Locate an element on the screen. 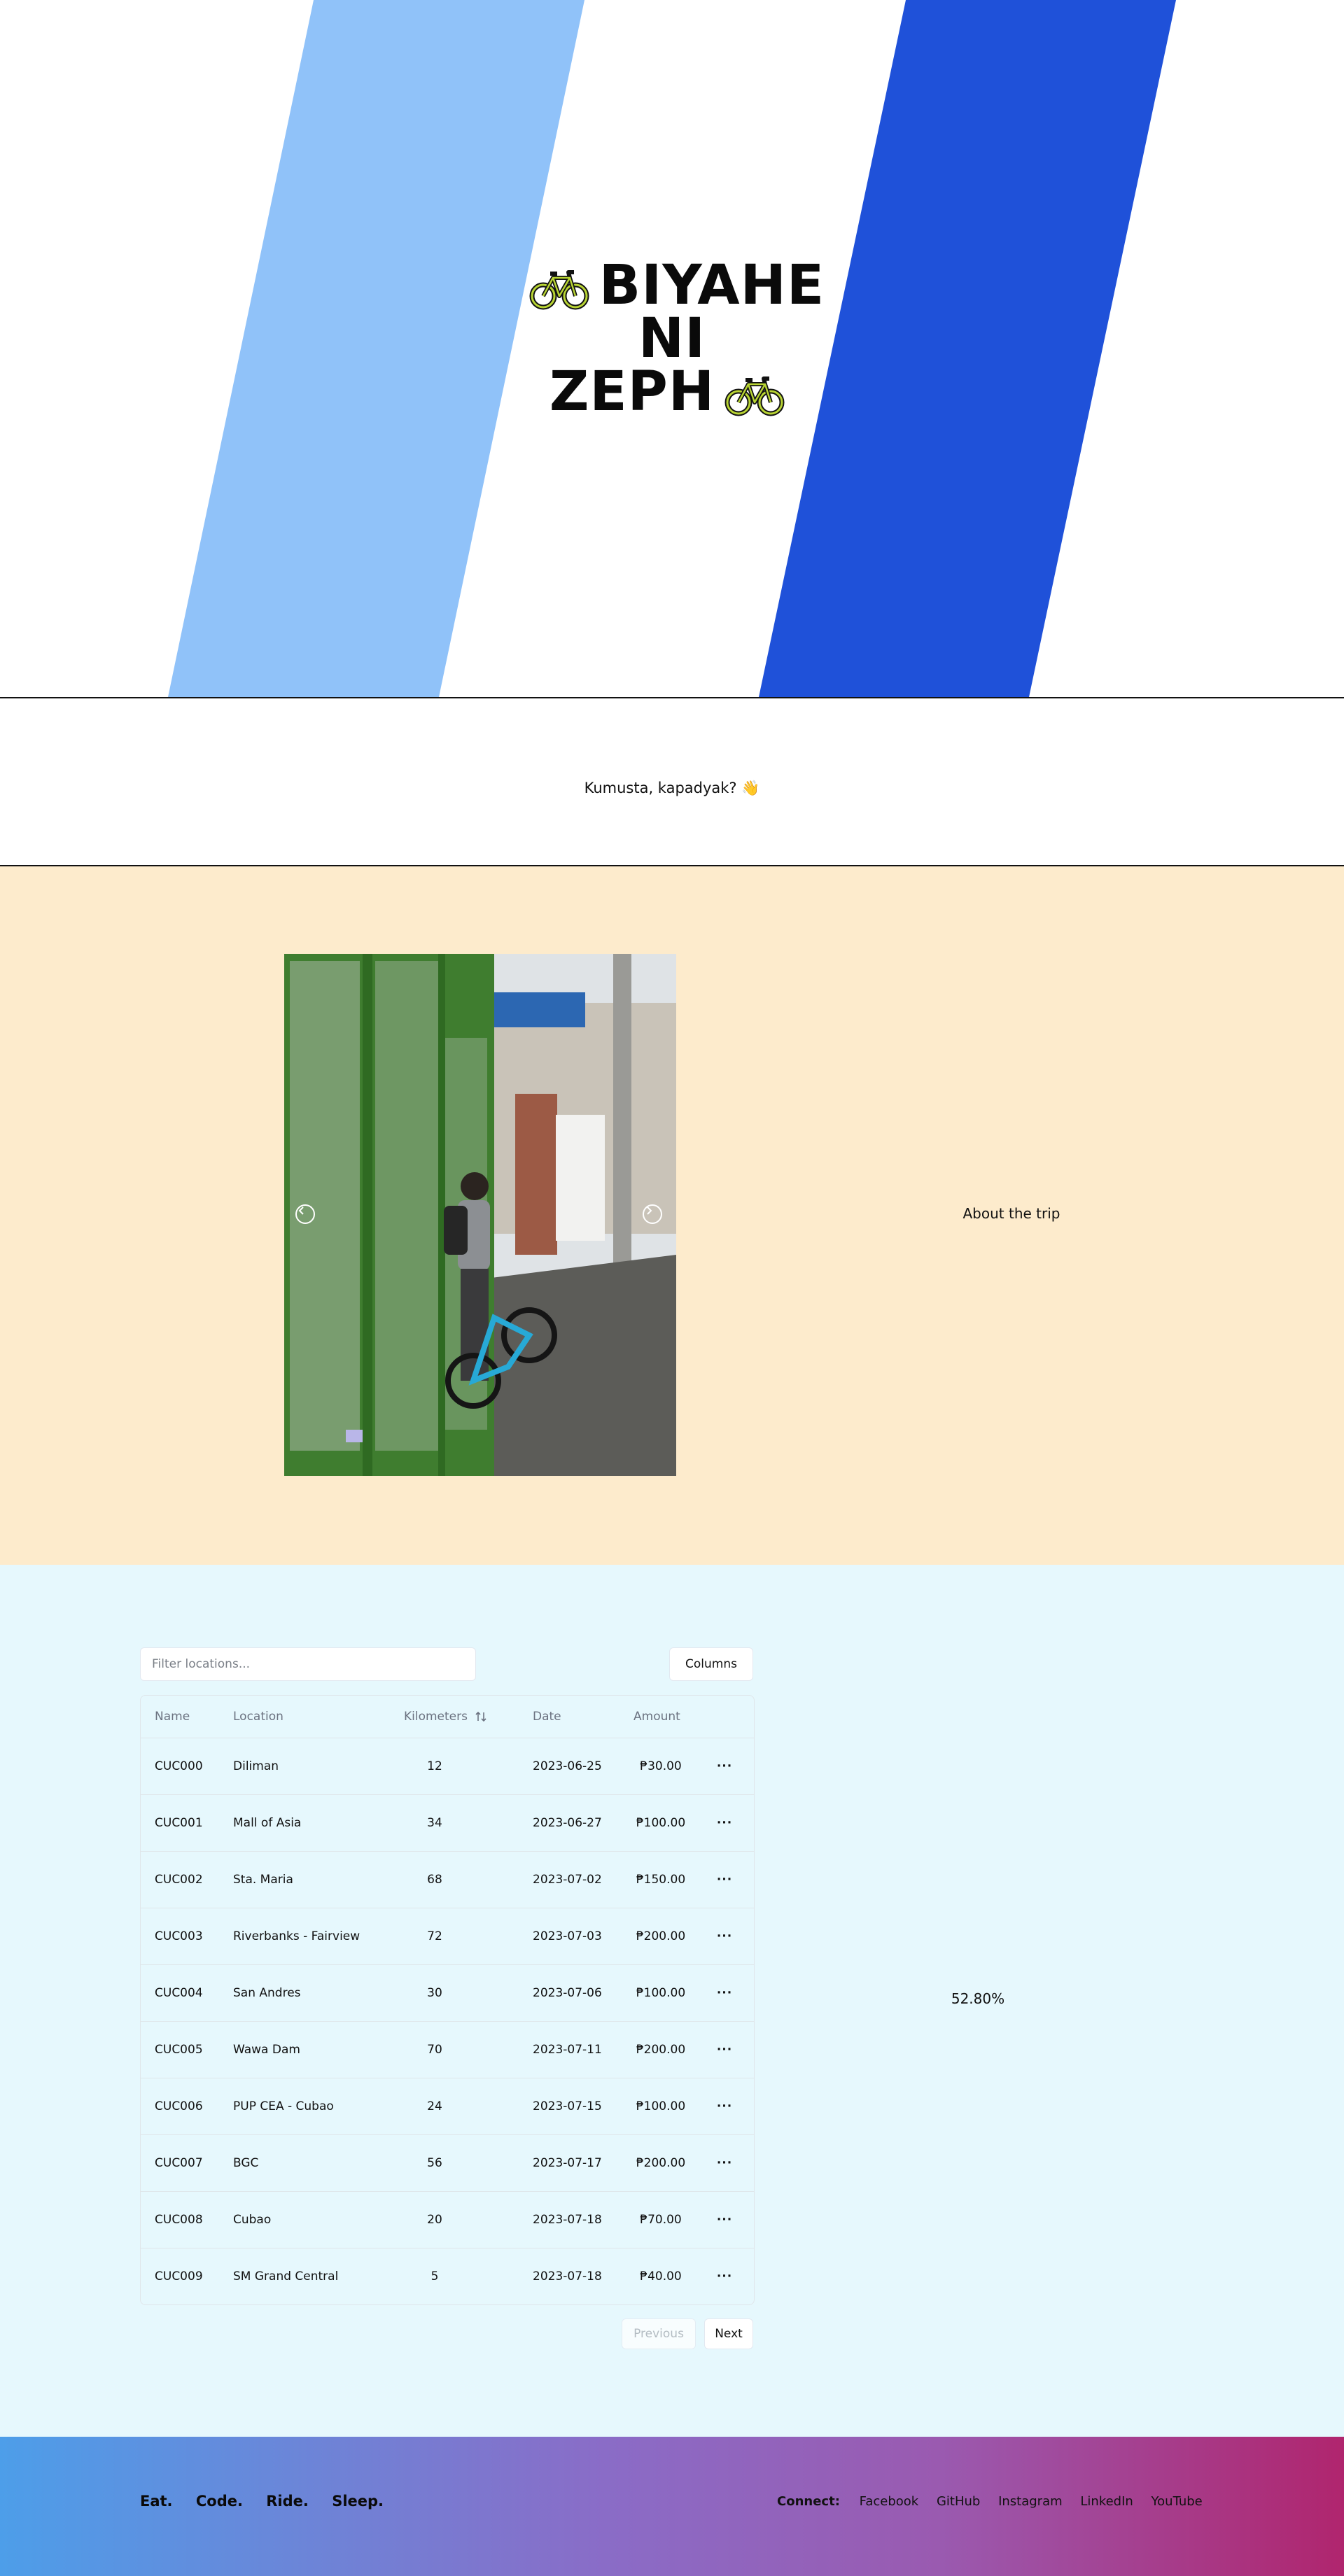  photo-carousel is located at coordinates (480, 1215).